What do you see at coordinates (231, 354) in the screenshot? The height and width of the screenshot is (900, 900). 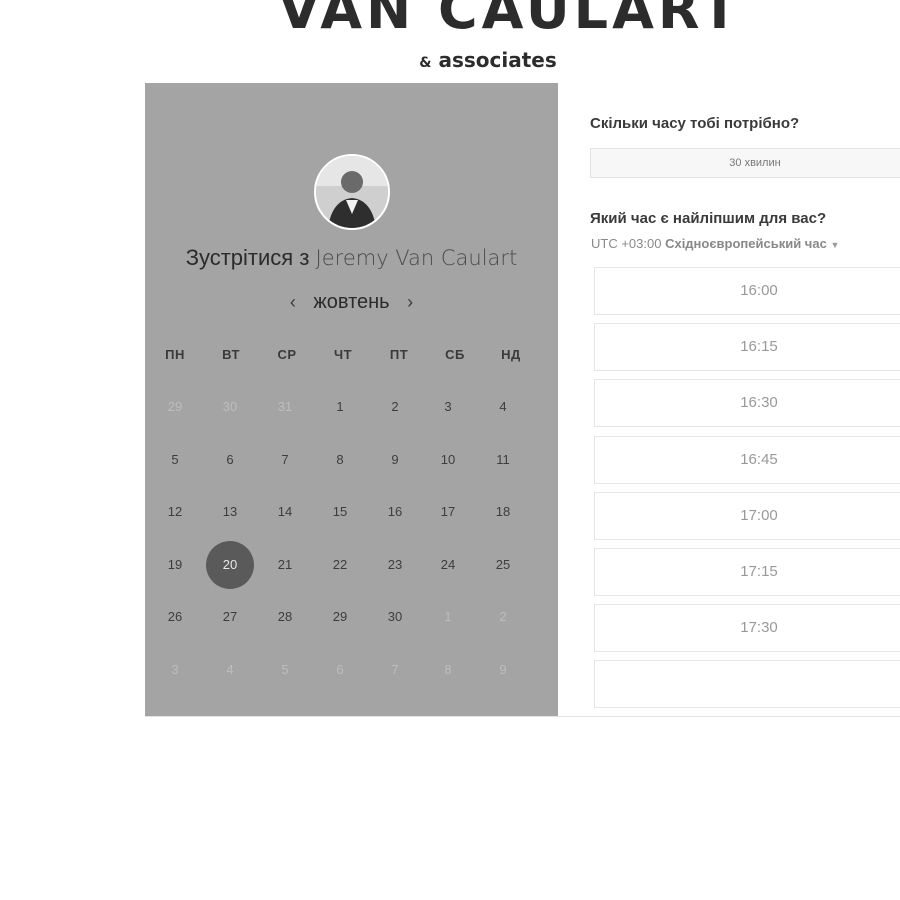 I see `weekday-label: ВТ` at bounding box center [231, 354].